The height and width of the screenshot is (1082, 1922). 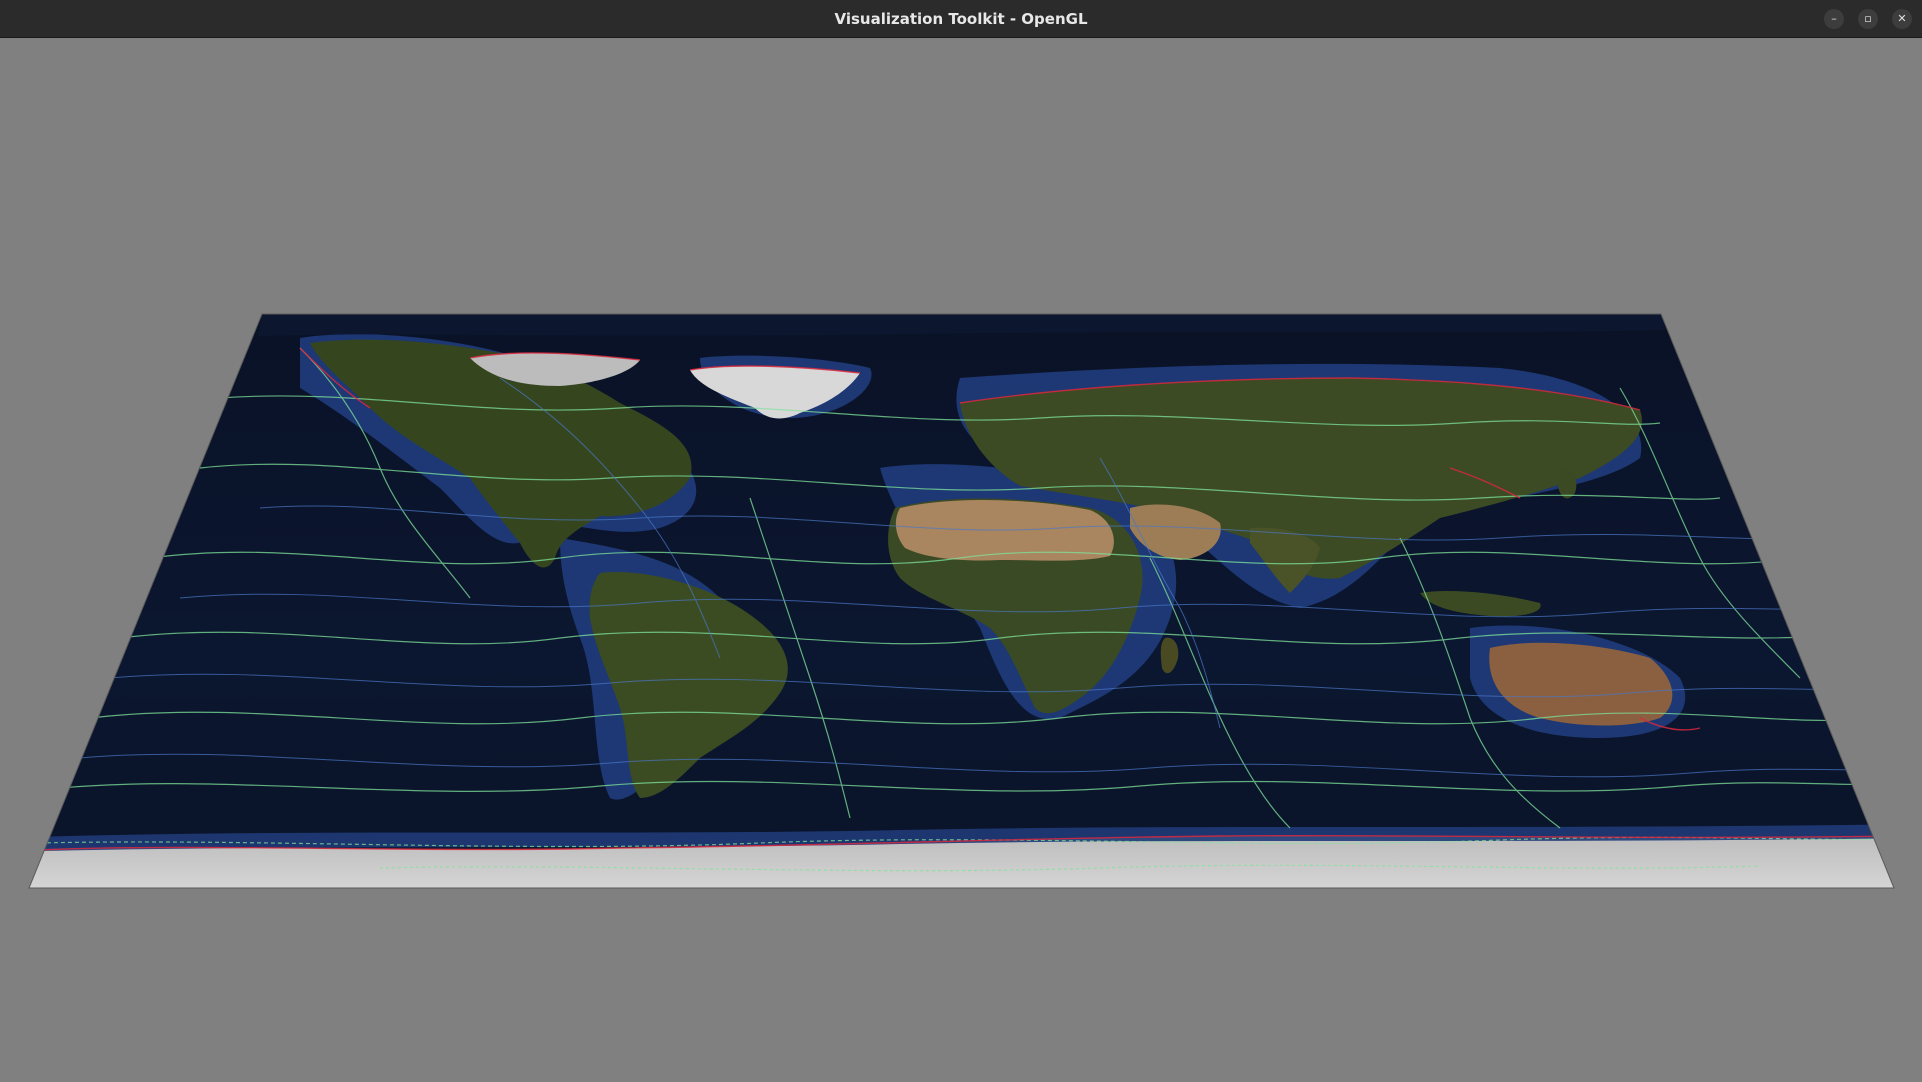 I want to click on title-bar: Visualization Toolkit - OpenGL – ▫ ✕, so click(x=961, y=19).